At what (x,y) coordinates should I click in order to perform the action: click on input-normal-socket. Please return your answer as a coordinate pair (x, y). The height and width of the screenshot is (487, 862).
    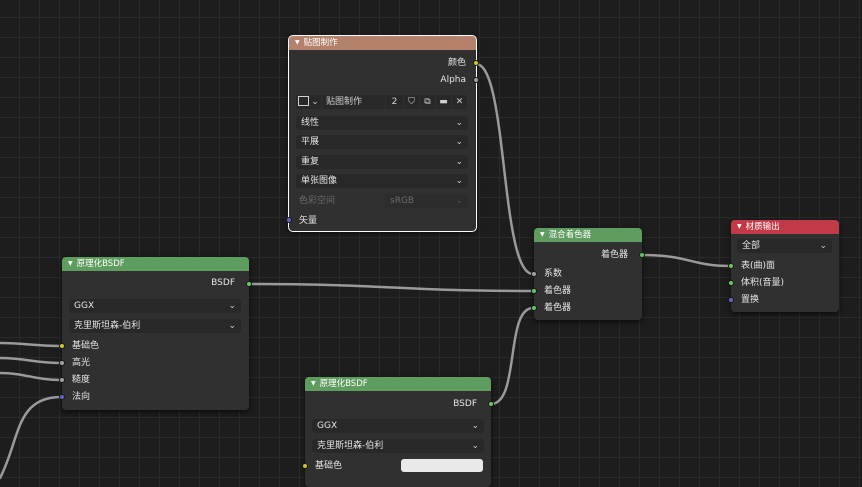
    Looking at the image, I should click on (62, 397).